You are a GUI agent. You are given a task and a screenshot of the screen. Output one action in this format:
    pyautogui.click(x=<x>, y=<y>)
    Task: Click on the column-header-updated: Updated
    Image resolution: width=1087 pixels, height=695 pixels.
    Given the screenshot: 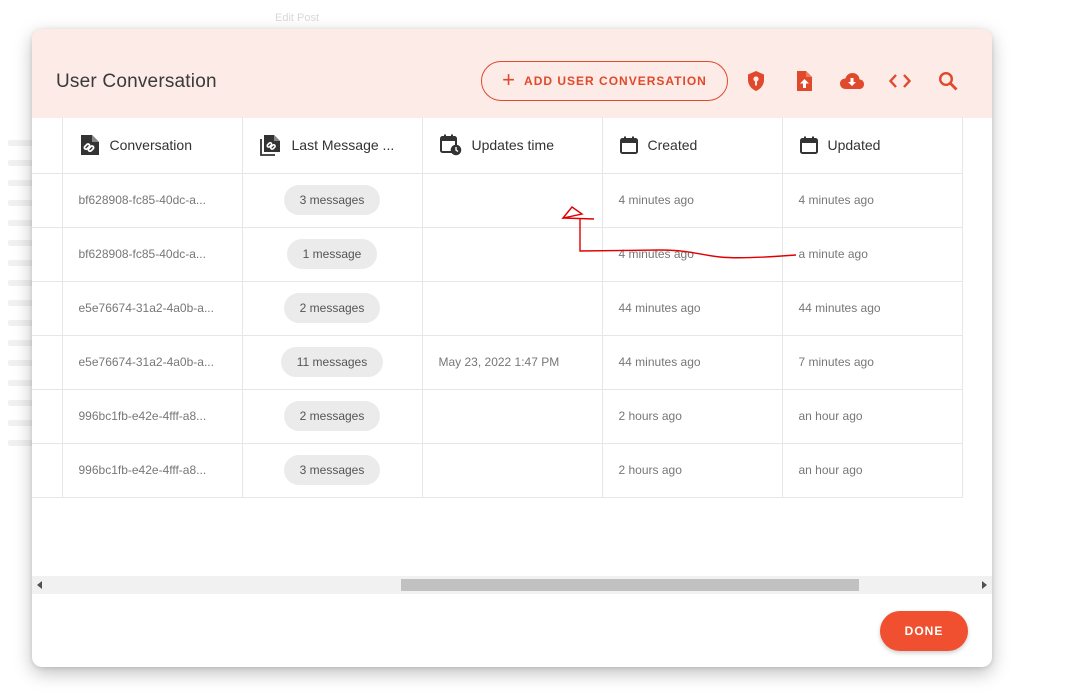 What is the action you would take?
    pyautogui.click(x=872, y=146)
    